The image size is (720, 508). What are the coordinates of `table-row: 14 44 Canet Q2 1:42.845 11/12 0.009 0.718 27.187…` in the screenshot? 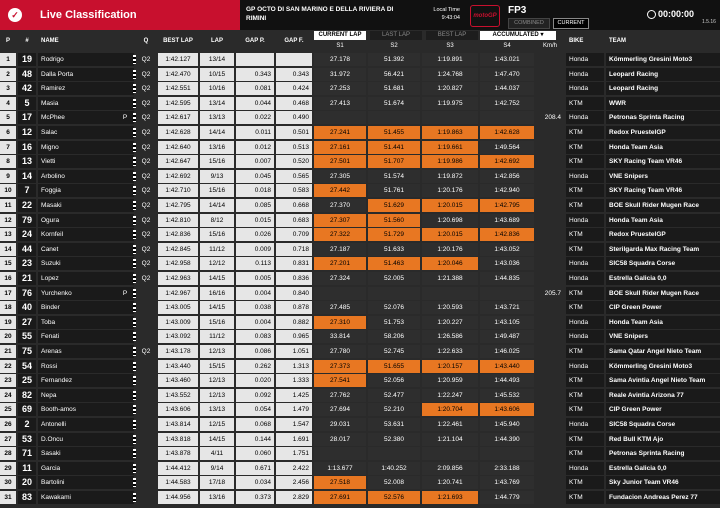 It's located at (360, 249).